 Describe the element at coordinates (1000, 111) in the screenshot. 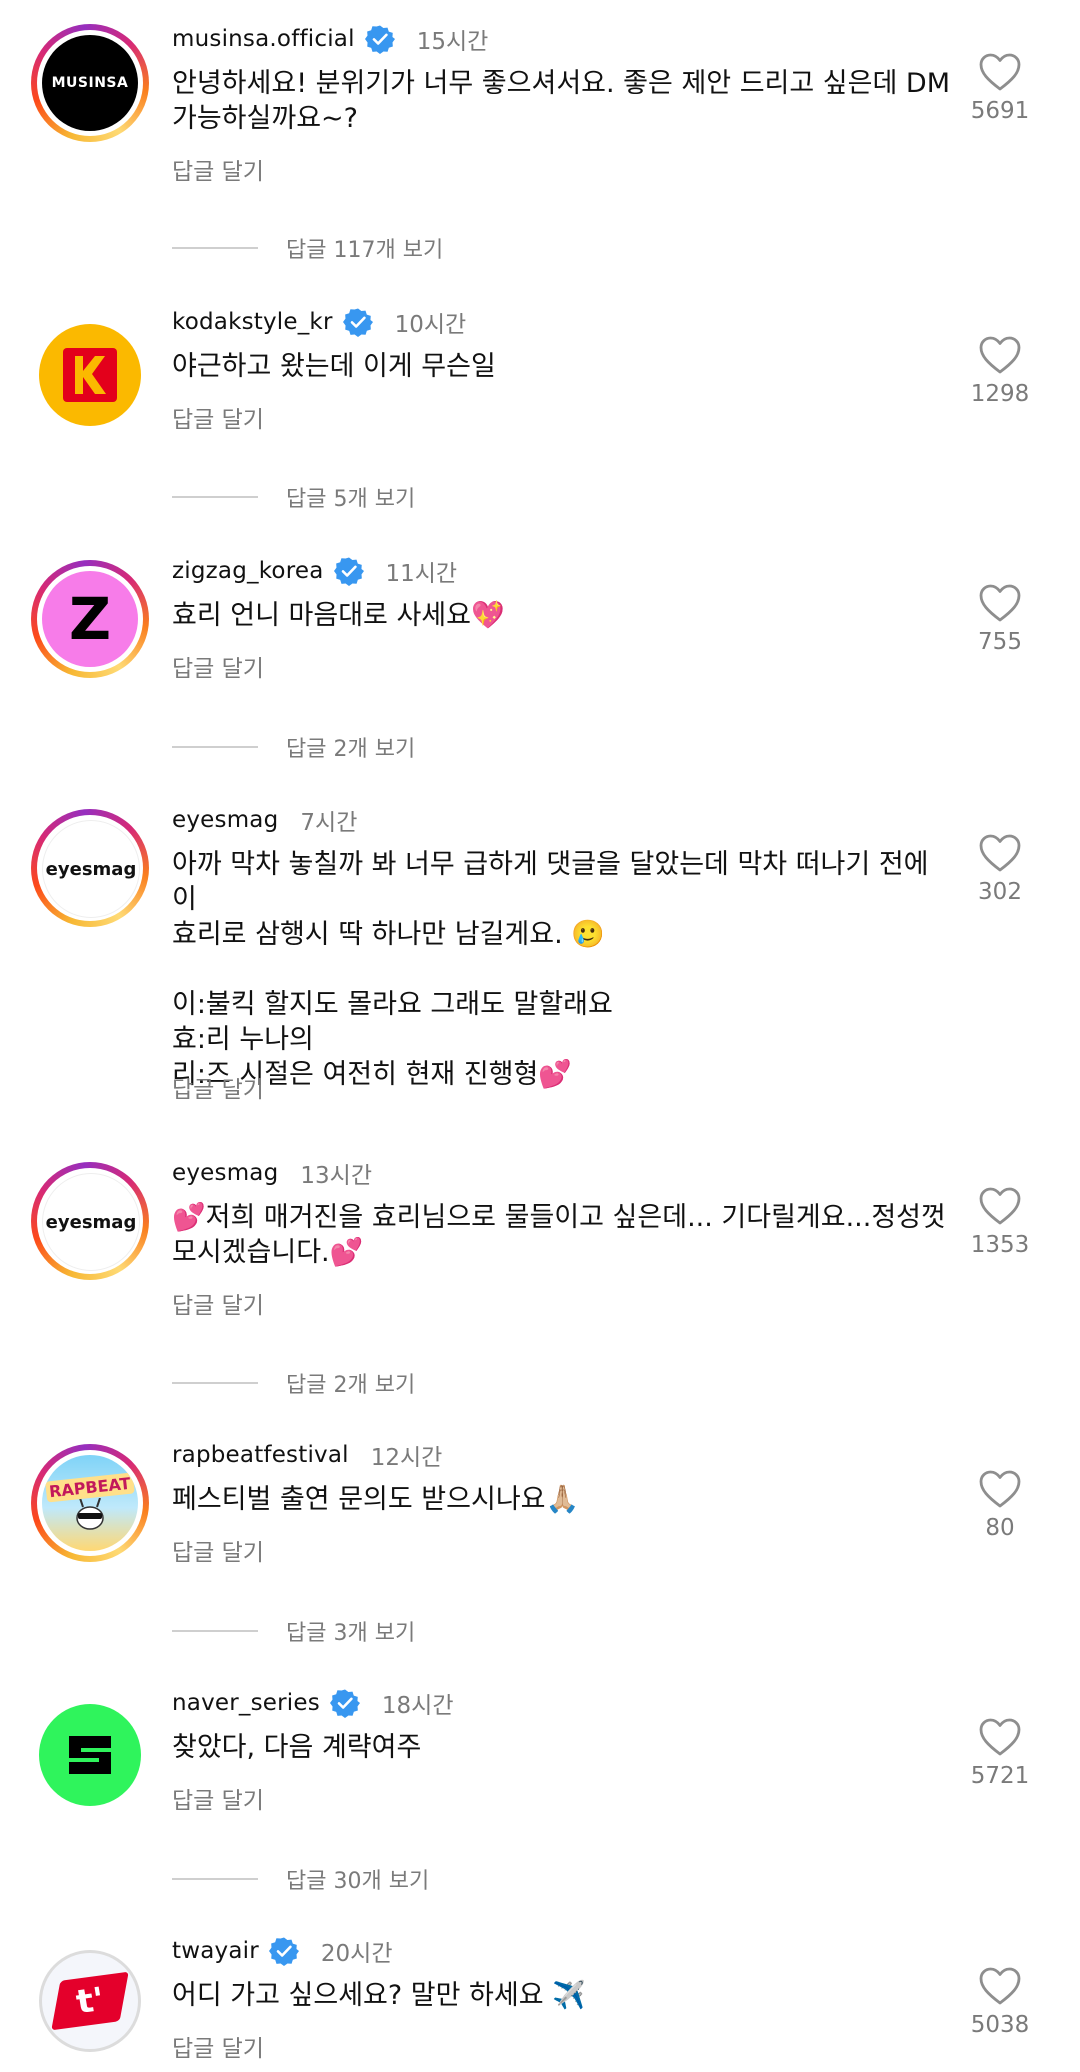

I see `like-count: 5691` at that location.